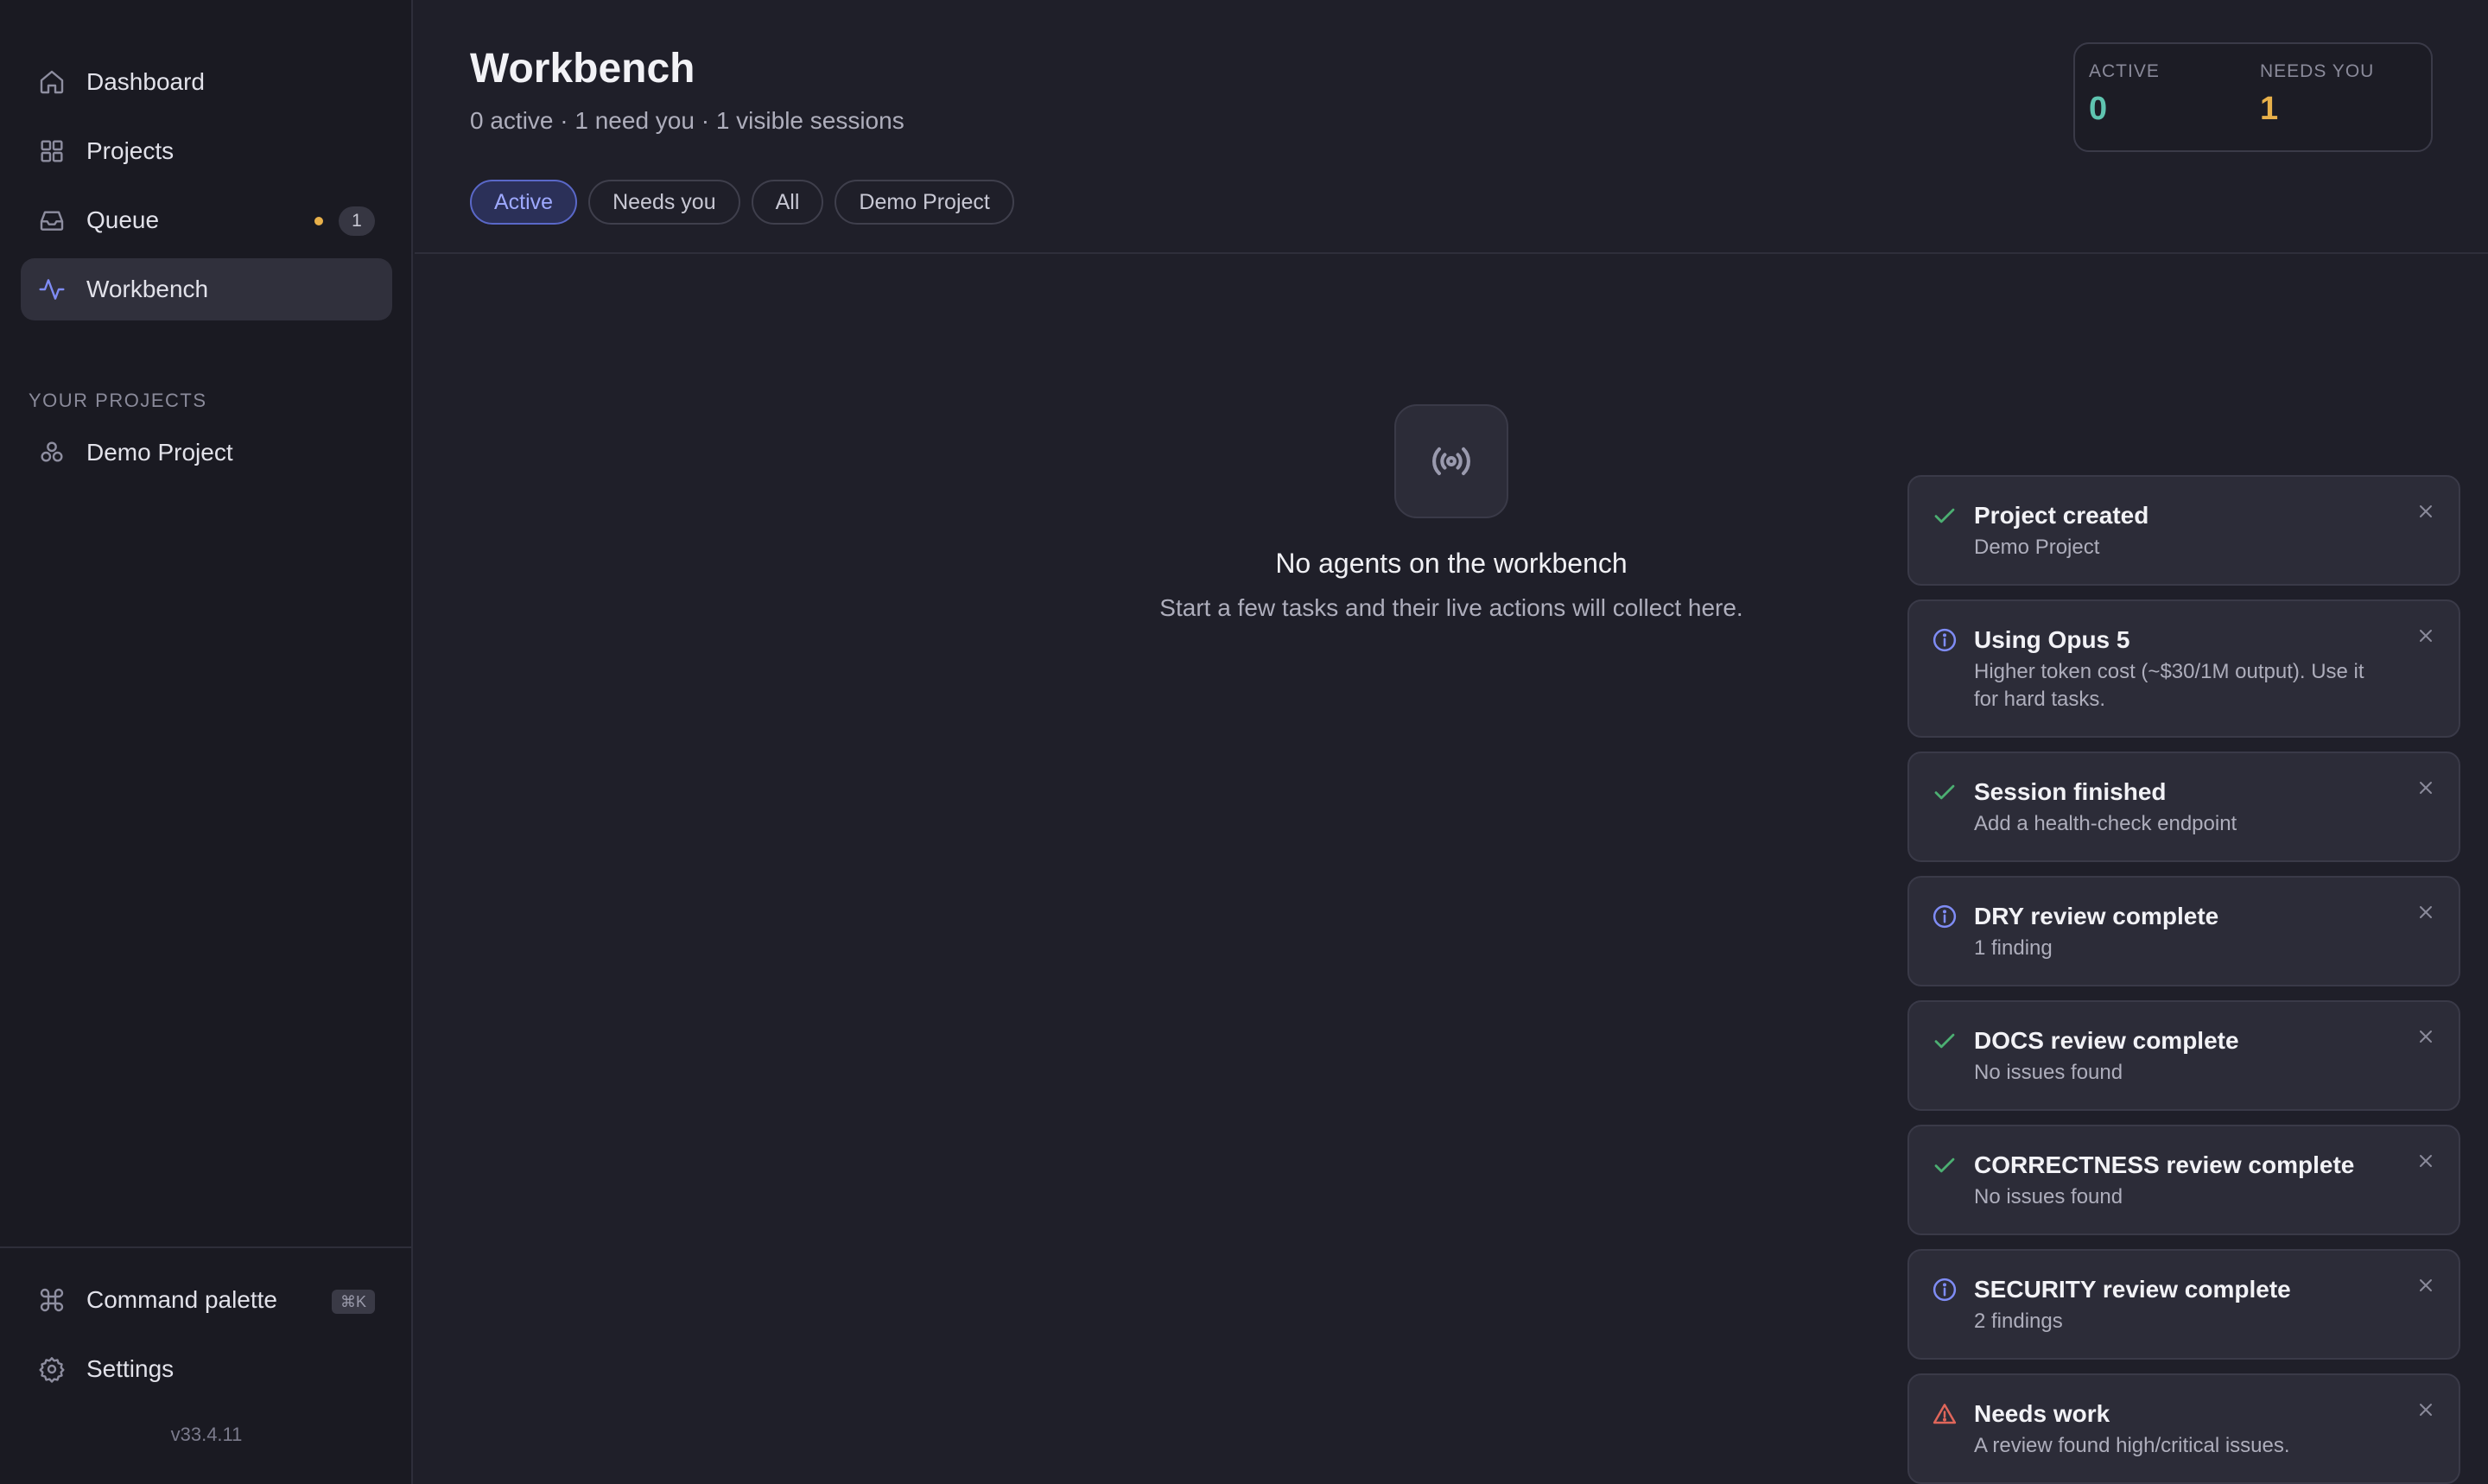 Image resolution: width=2488 pixels, height=1484 pixels. What do you see at coordinates (2183, 1055) in the screenshot?
I see `toast: DOCS review complete No issues found` at bounding box center [2183, 1055].